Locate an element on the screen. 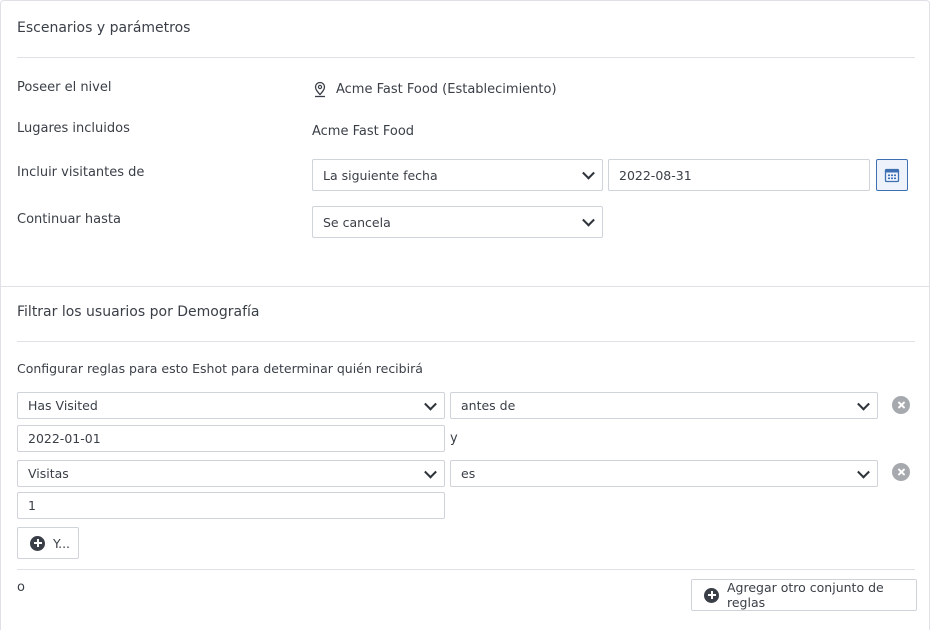  calendar-icon is located at coordinates (892, 175).